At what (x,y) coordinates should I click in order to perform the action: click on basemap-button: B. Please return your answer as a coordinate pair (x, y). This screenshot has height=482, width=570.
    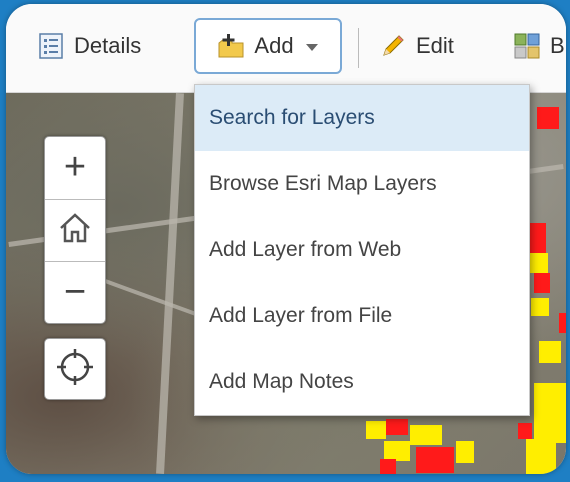
    Looking at the image, I should click on (539, 46).